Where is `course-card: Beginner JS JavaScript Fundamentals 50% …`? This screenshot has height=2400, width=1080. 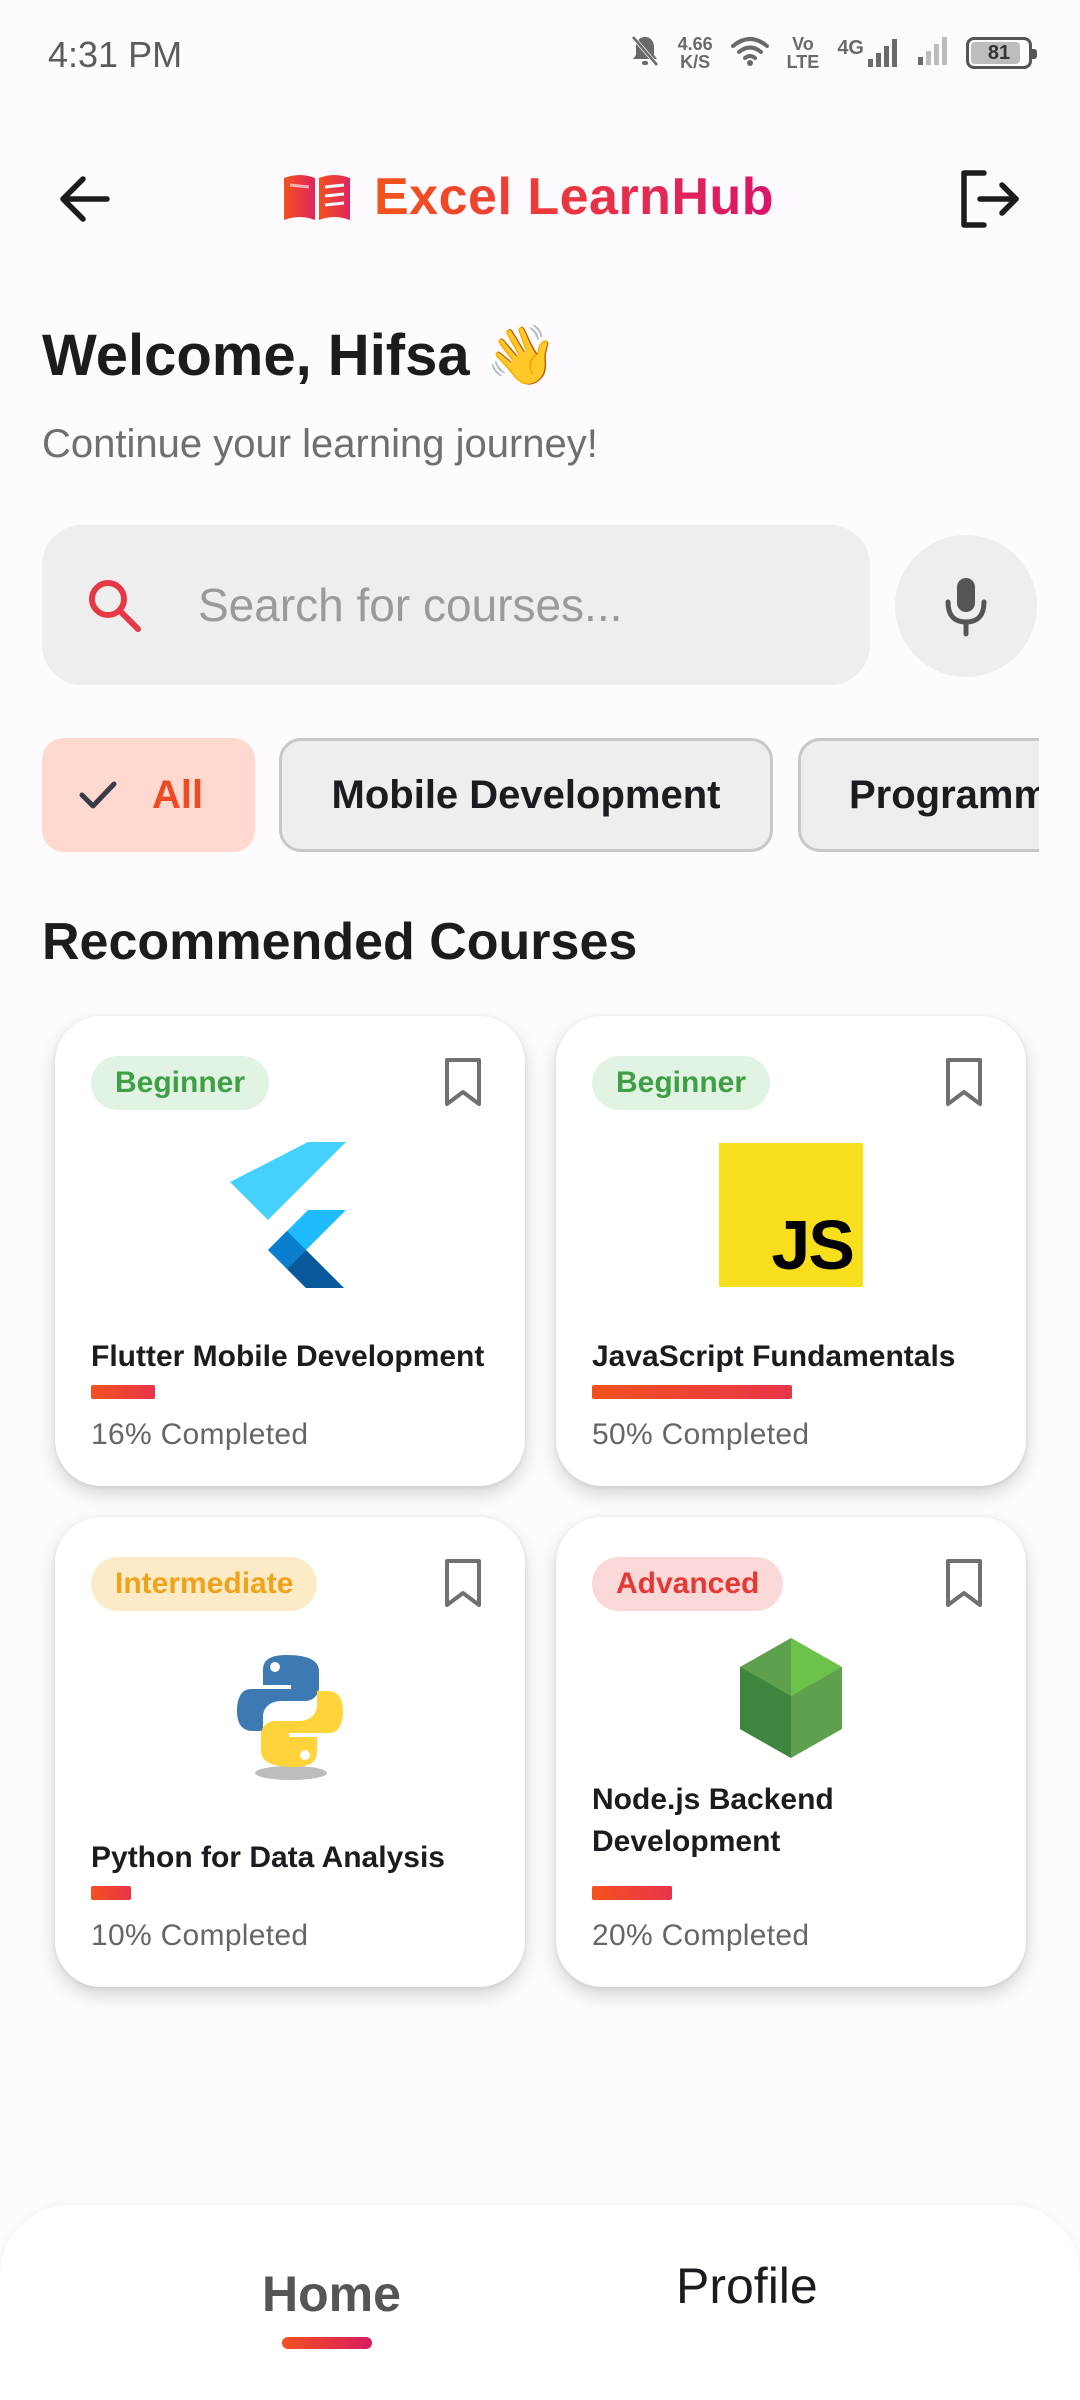 course-card: Beginner JS JavaScript Fundamentals 50% … is located at coordinates (791, 1251).